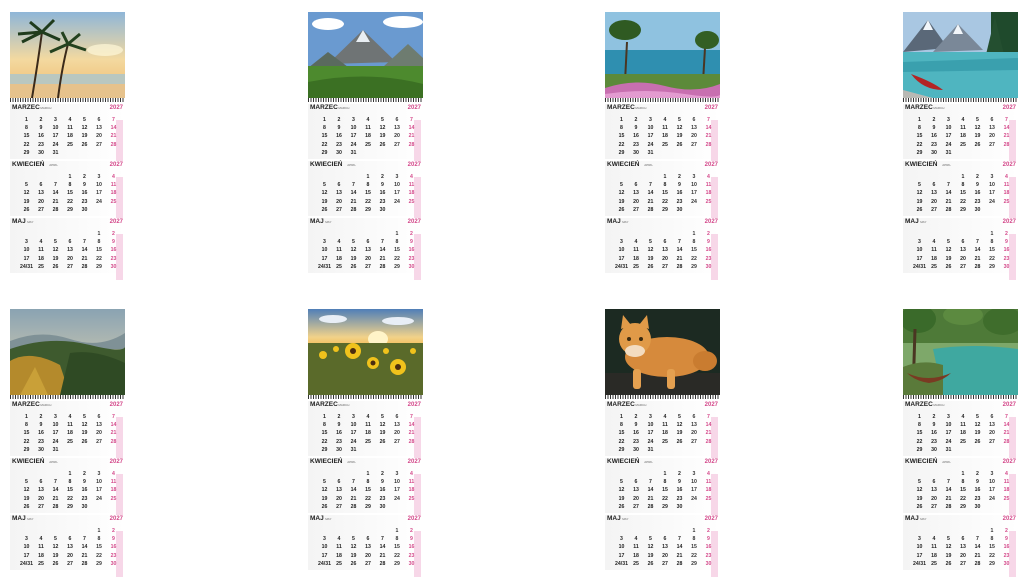 This screenshot has height=577, width=1024. Describe the element at coordinates (960, 202) in the screenshot. I see `week-row: 19 20 21 22 23 24 25` at that location.